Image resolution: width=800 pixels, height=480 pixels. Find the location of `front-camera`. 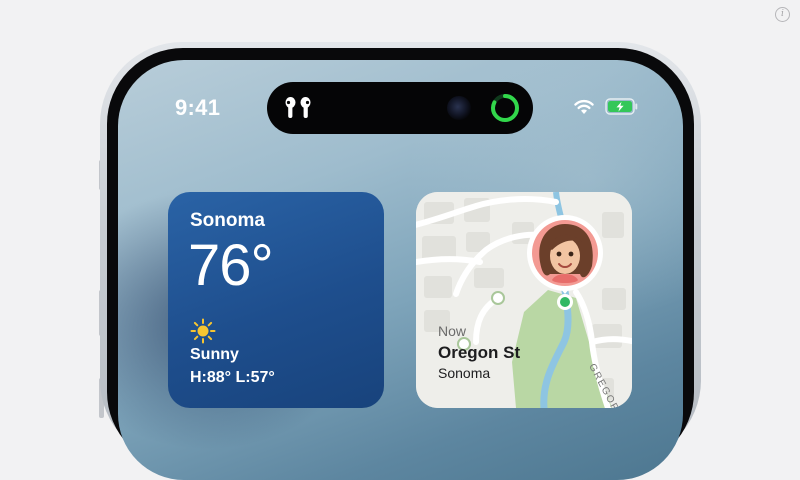

front-camera is located at coordinates (459, 108).